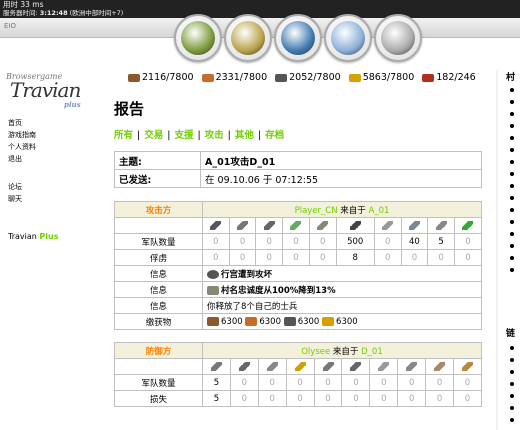 The width and height of the screenshot is (520, 430). I want to click on main-nav, so click(299, 41).